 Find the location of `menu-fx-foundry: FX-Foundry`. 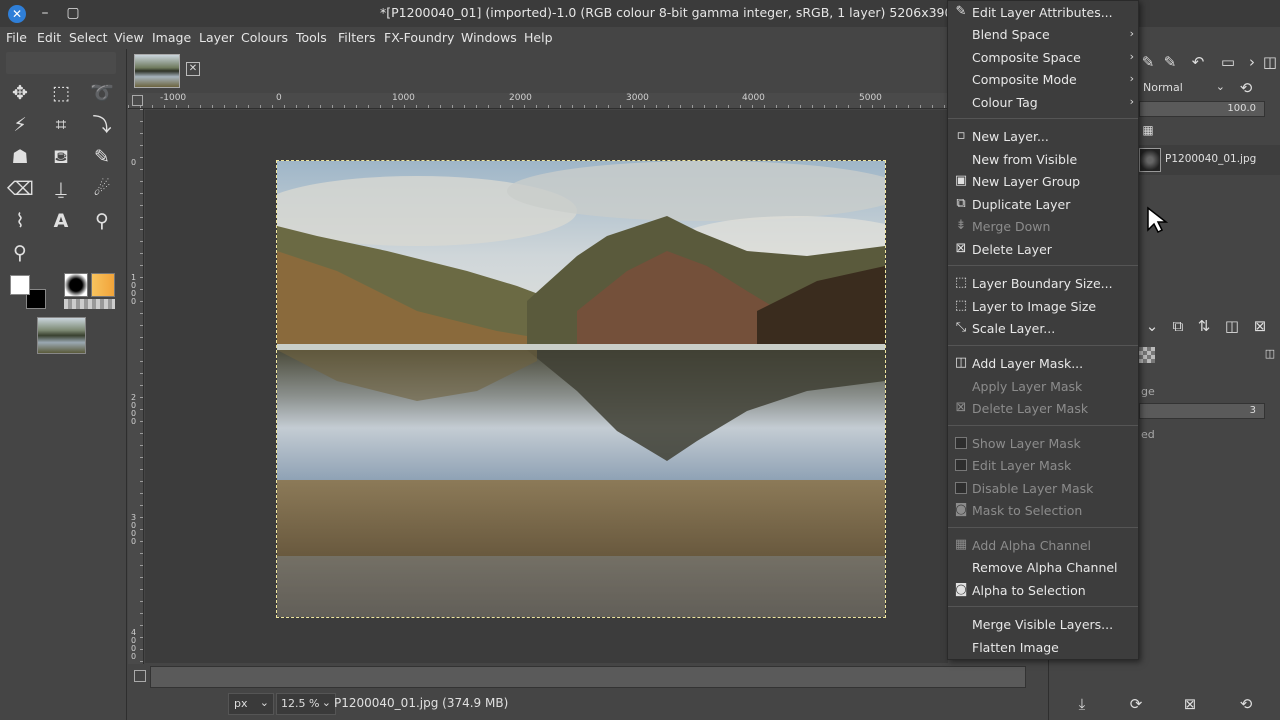

menu-fx-foundry: FX-Foundry is located at coordinates (419, 37).